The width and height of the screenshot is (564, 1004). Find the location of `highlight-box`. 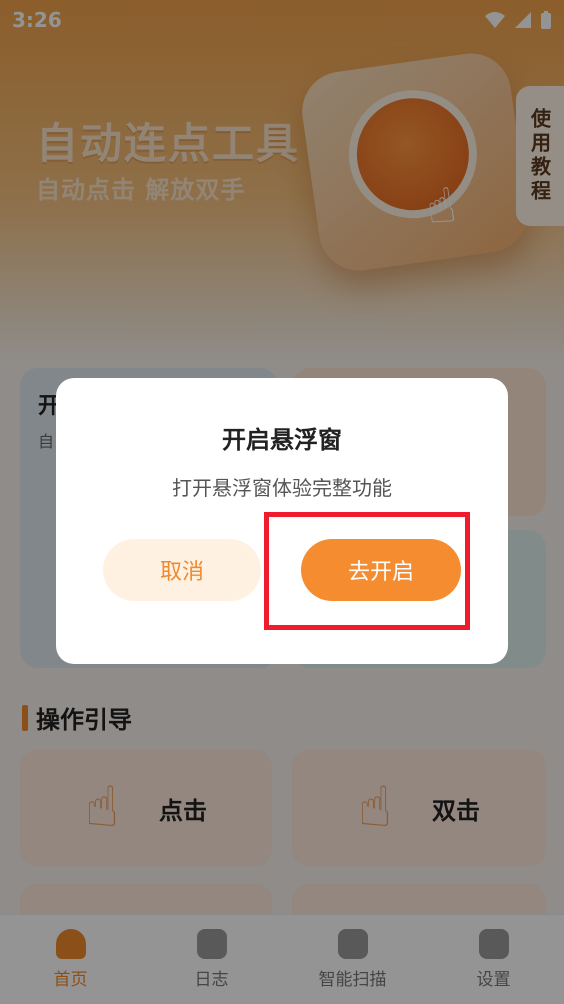

highlight-box is located at coordinates (367, 571).